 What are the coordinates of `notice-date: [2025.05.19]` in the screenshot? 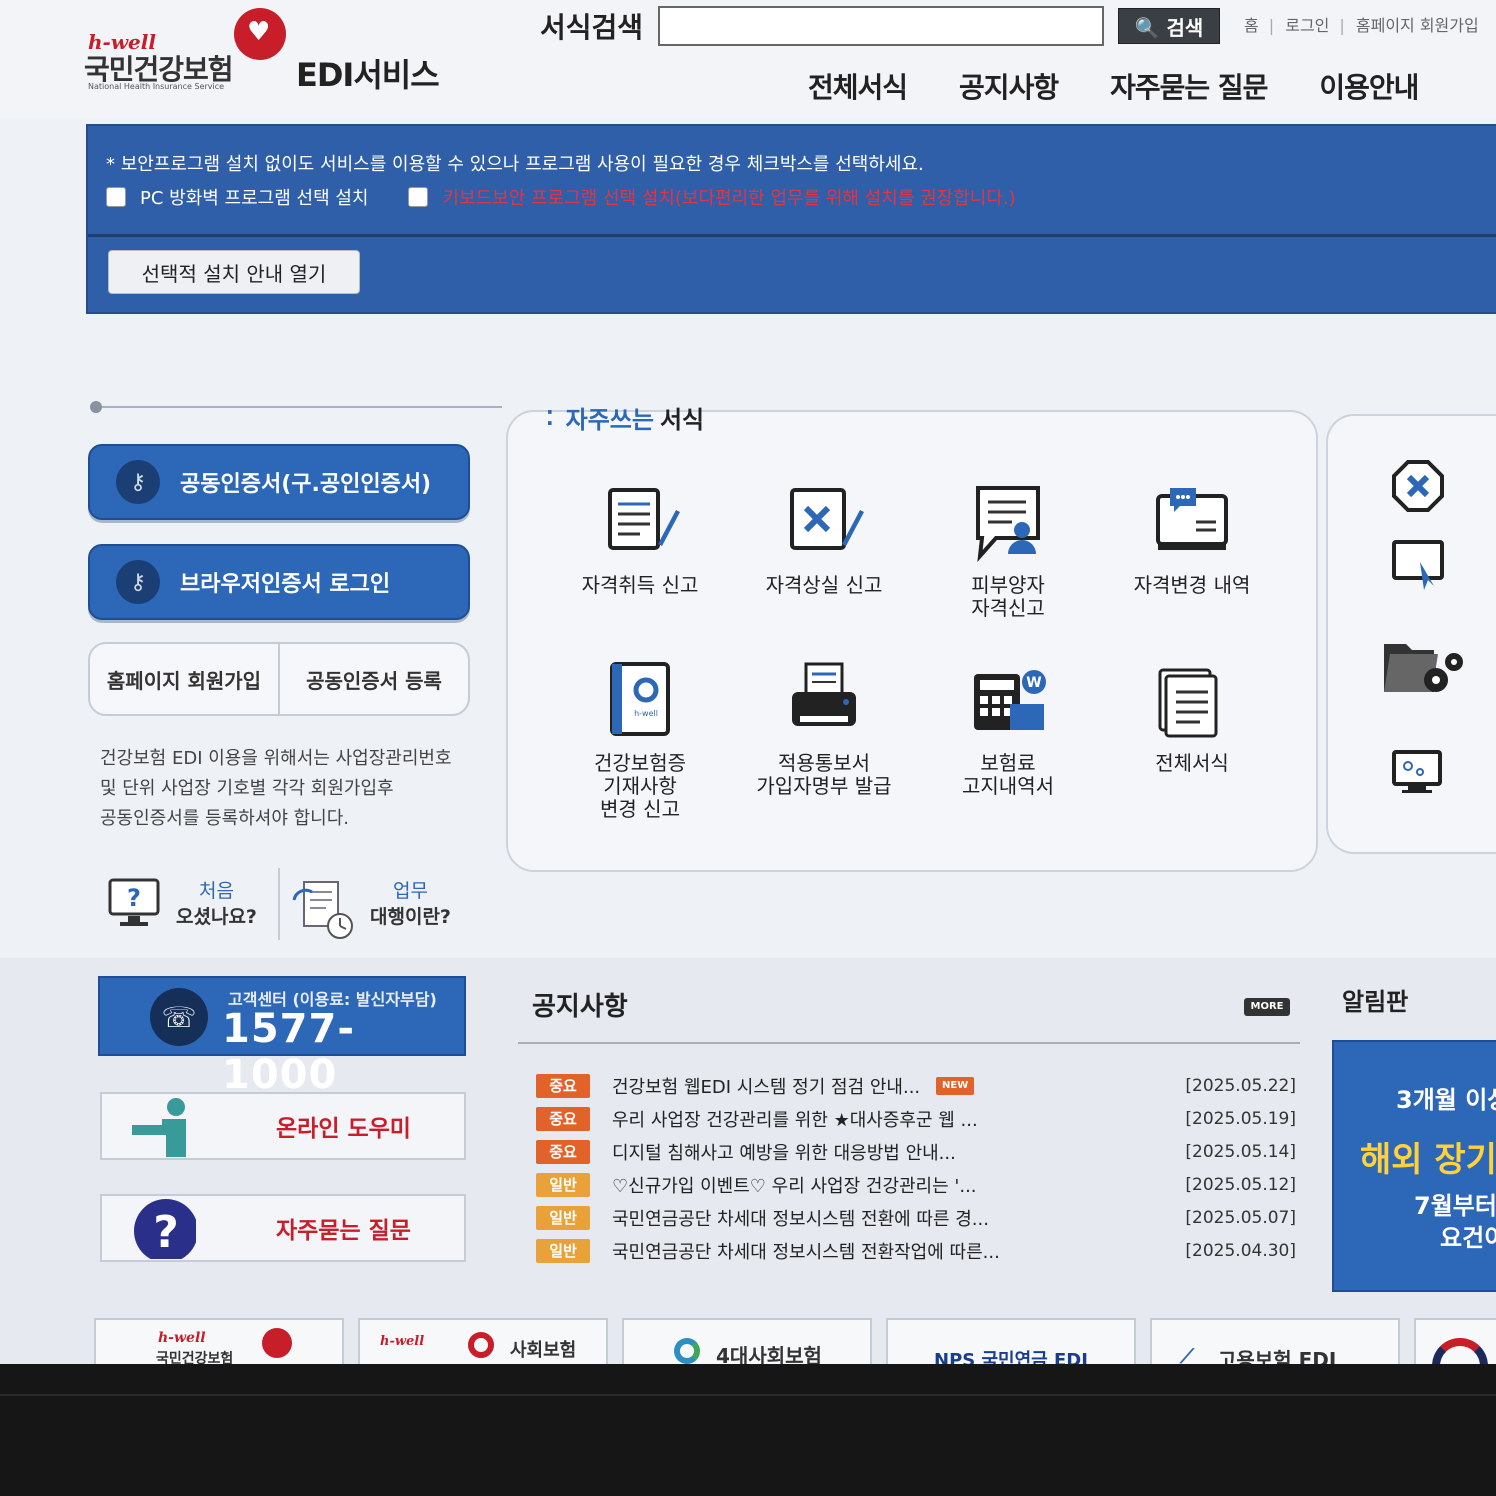 It's located at (1240, 1119).